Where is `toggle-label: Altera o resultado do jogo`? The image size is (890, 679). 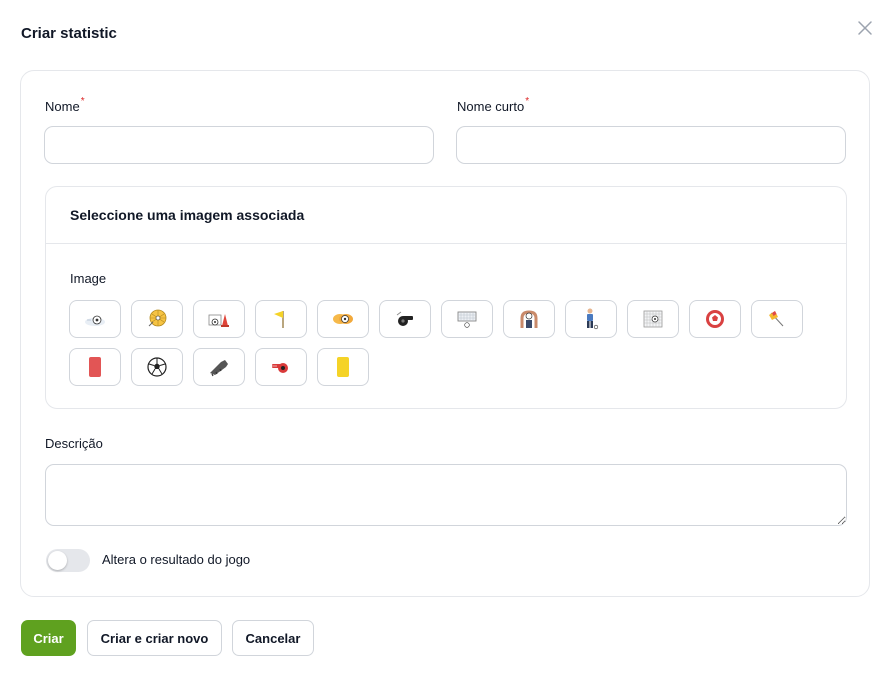 toggle-label: Altera o resultado do jogo is located at coordinates (176, 559).